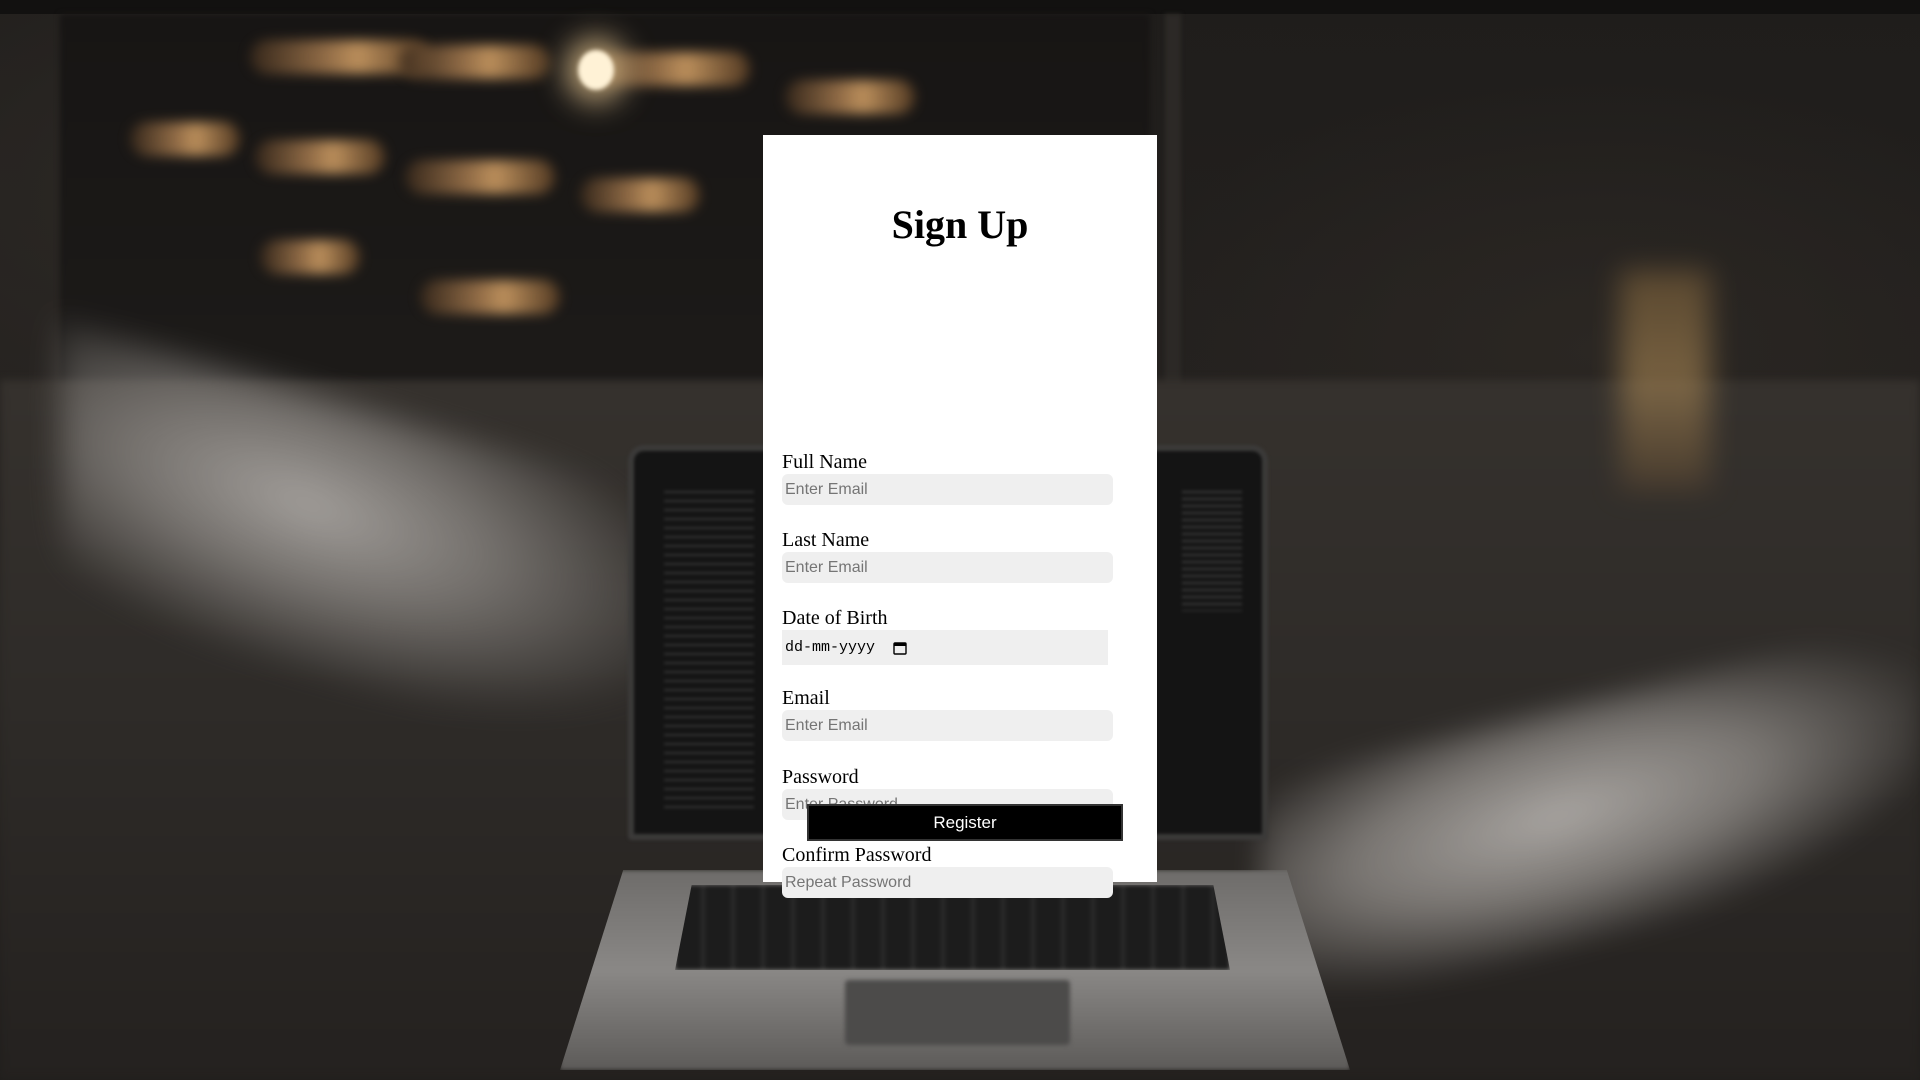 Image resolution: width=1920 pixels, height=1080 pixels. I want to click on page-title: Sign Up, so click(960, 224).